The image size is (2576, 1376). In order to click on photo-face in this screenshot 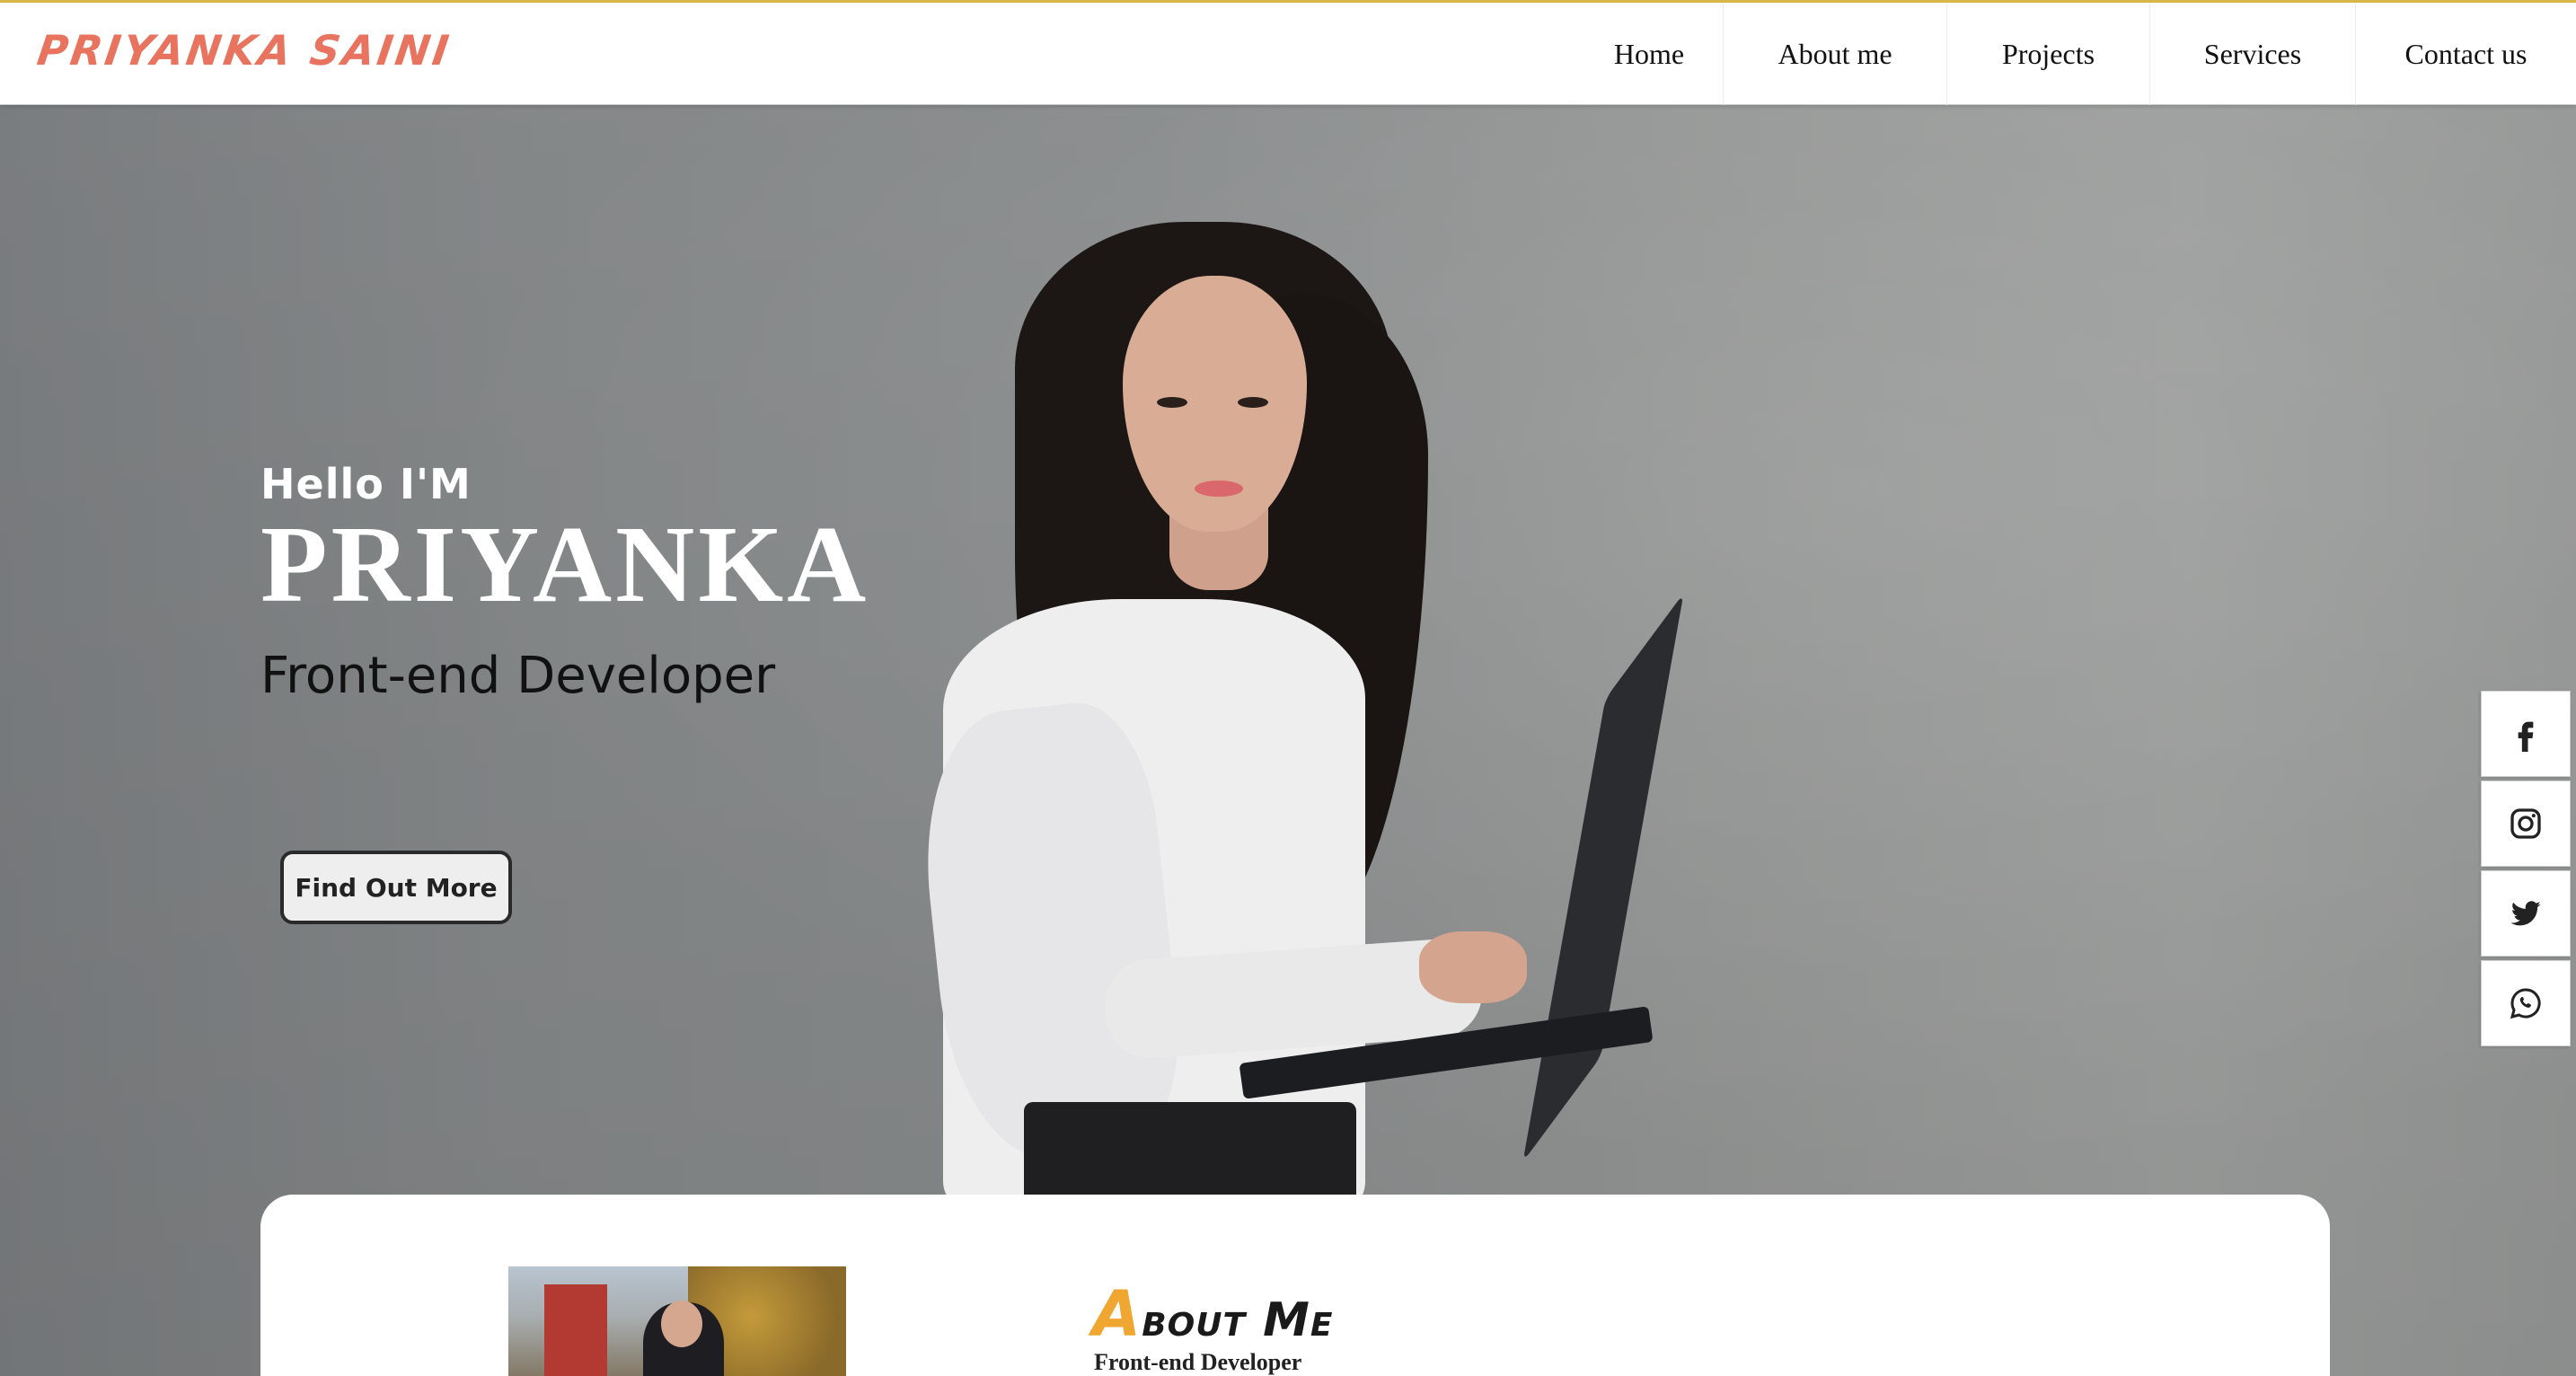, I will do `click(681, 1324)`.